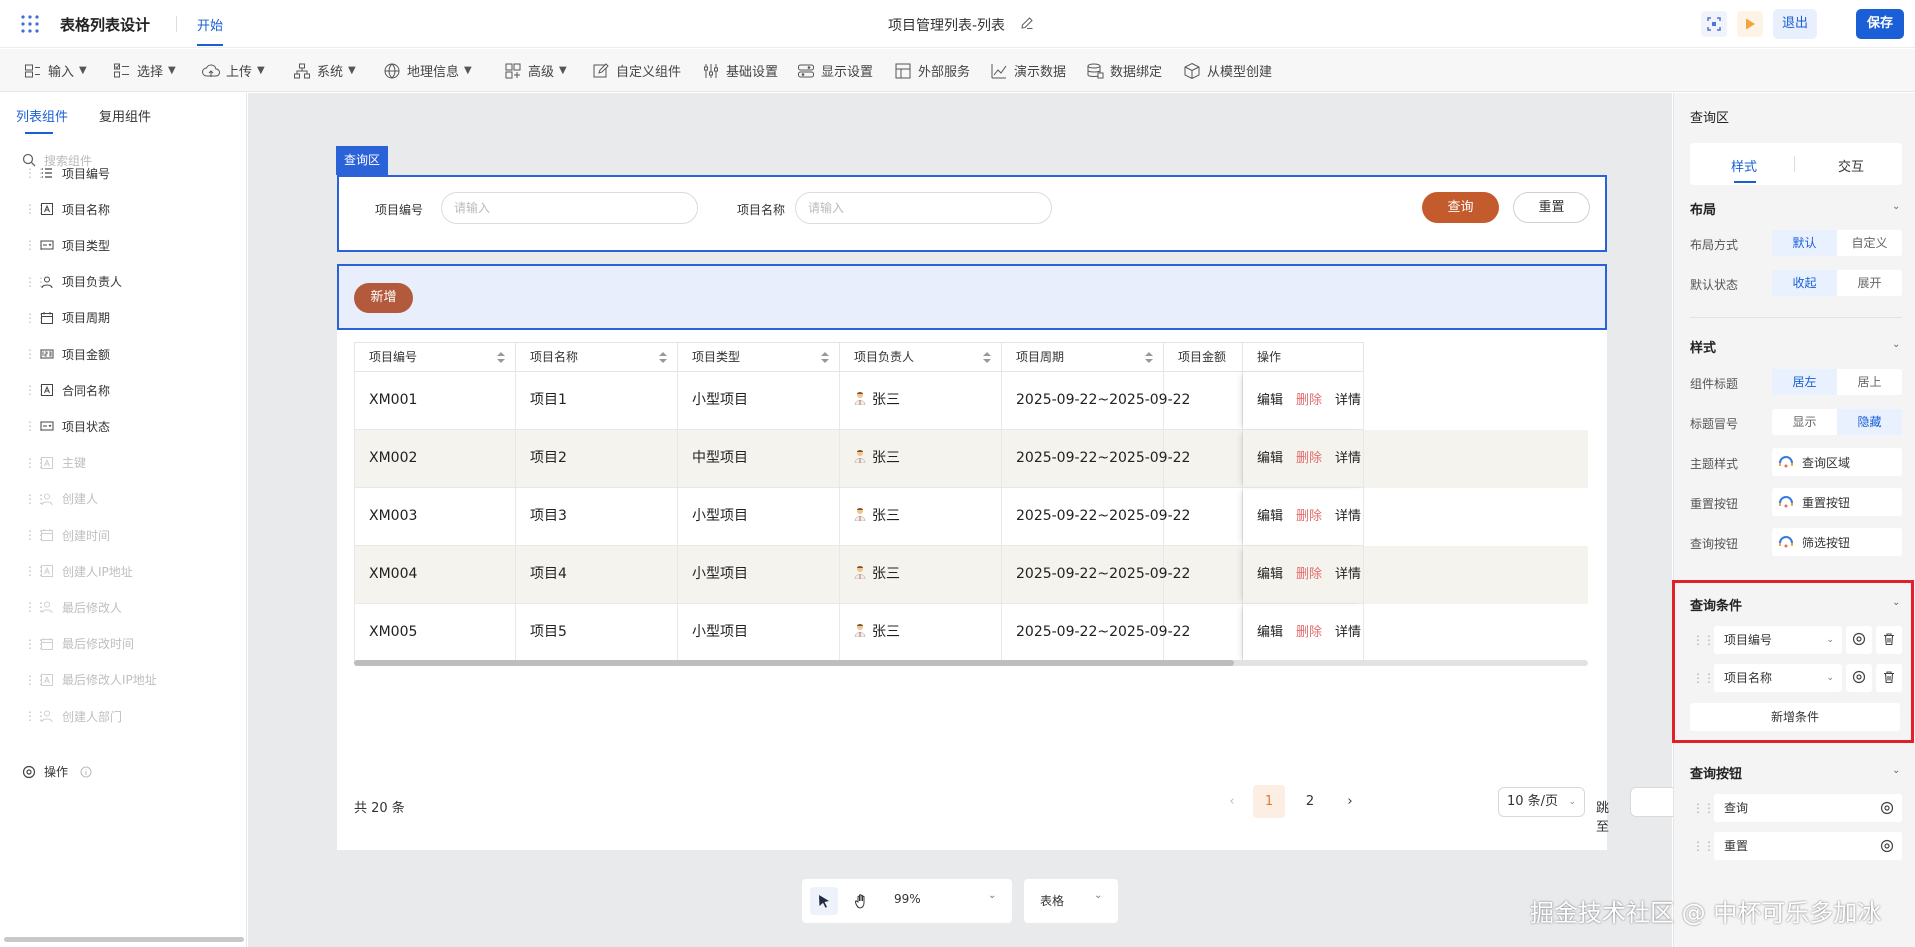 This screenshot has width=1915, height=947. What do you see at coordinates (1869, 422) in the screenshot?
I see `colon-hide: 隐藏` at bounding box center [1869, 422].